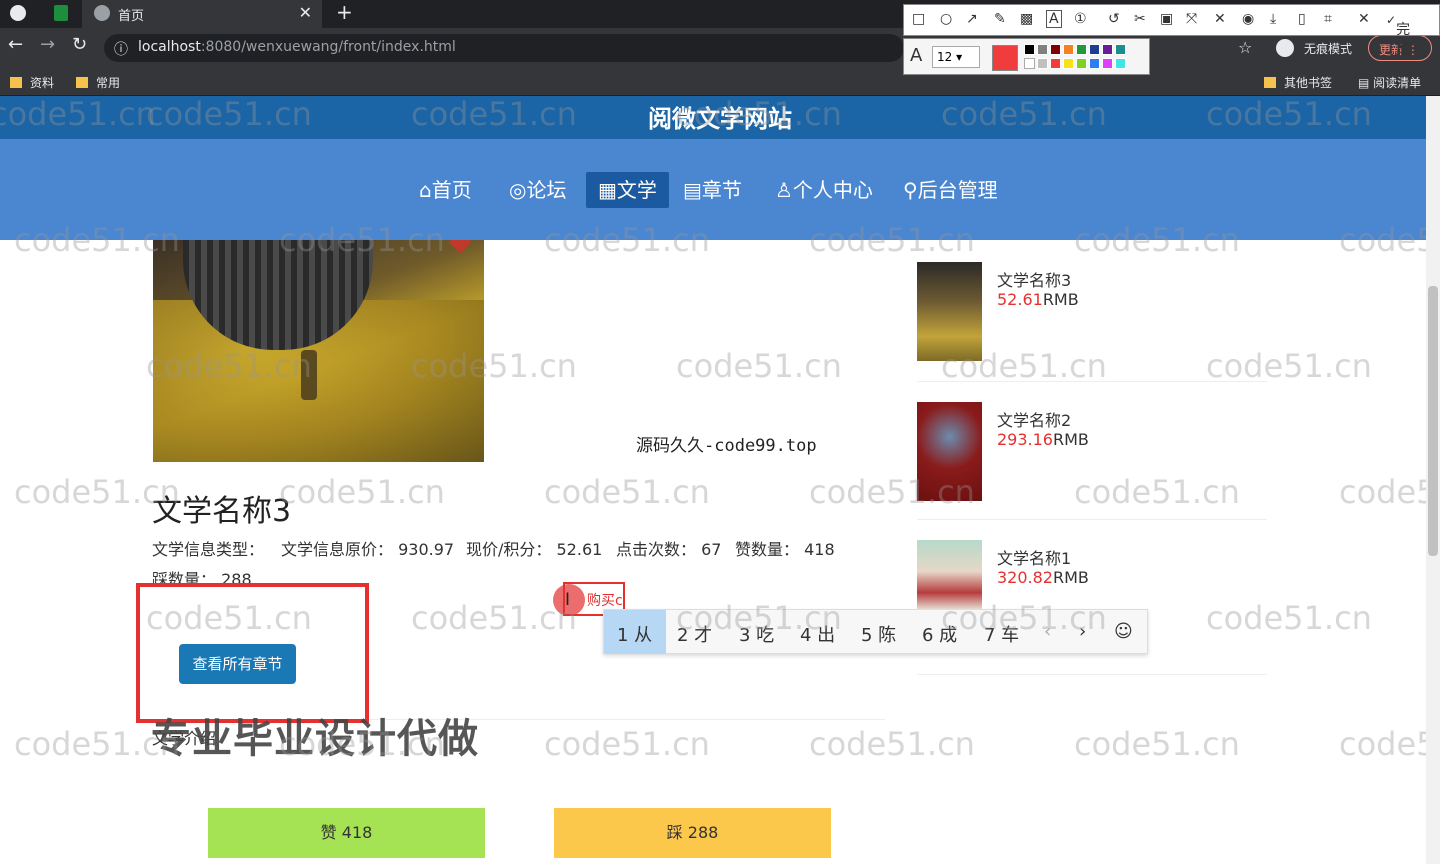  I want to click on price-number: 293.16, so click(1025, 439).